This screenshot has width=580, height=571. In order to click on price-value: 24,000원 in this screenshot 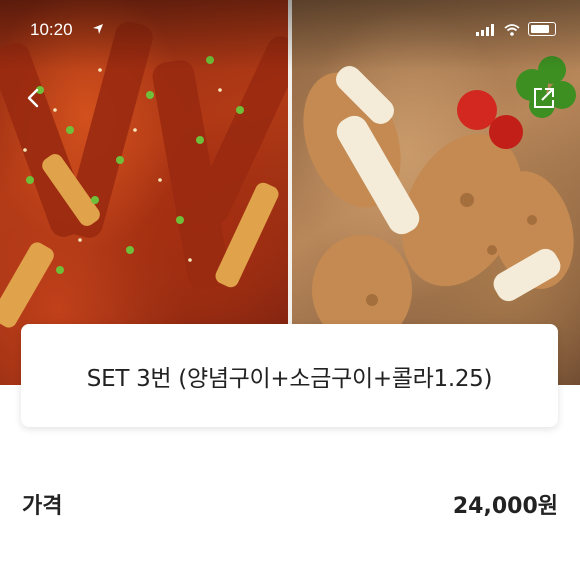, I will do `click(505, 506)`.